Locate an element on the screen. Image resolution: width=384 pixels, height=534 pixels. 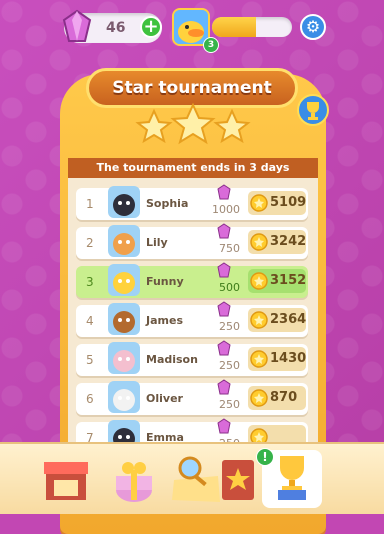
add-gems-button: + is located at coordinates (151, 27).